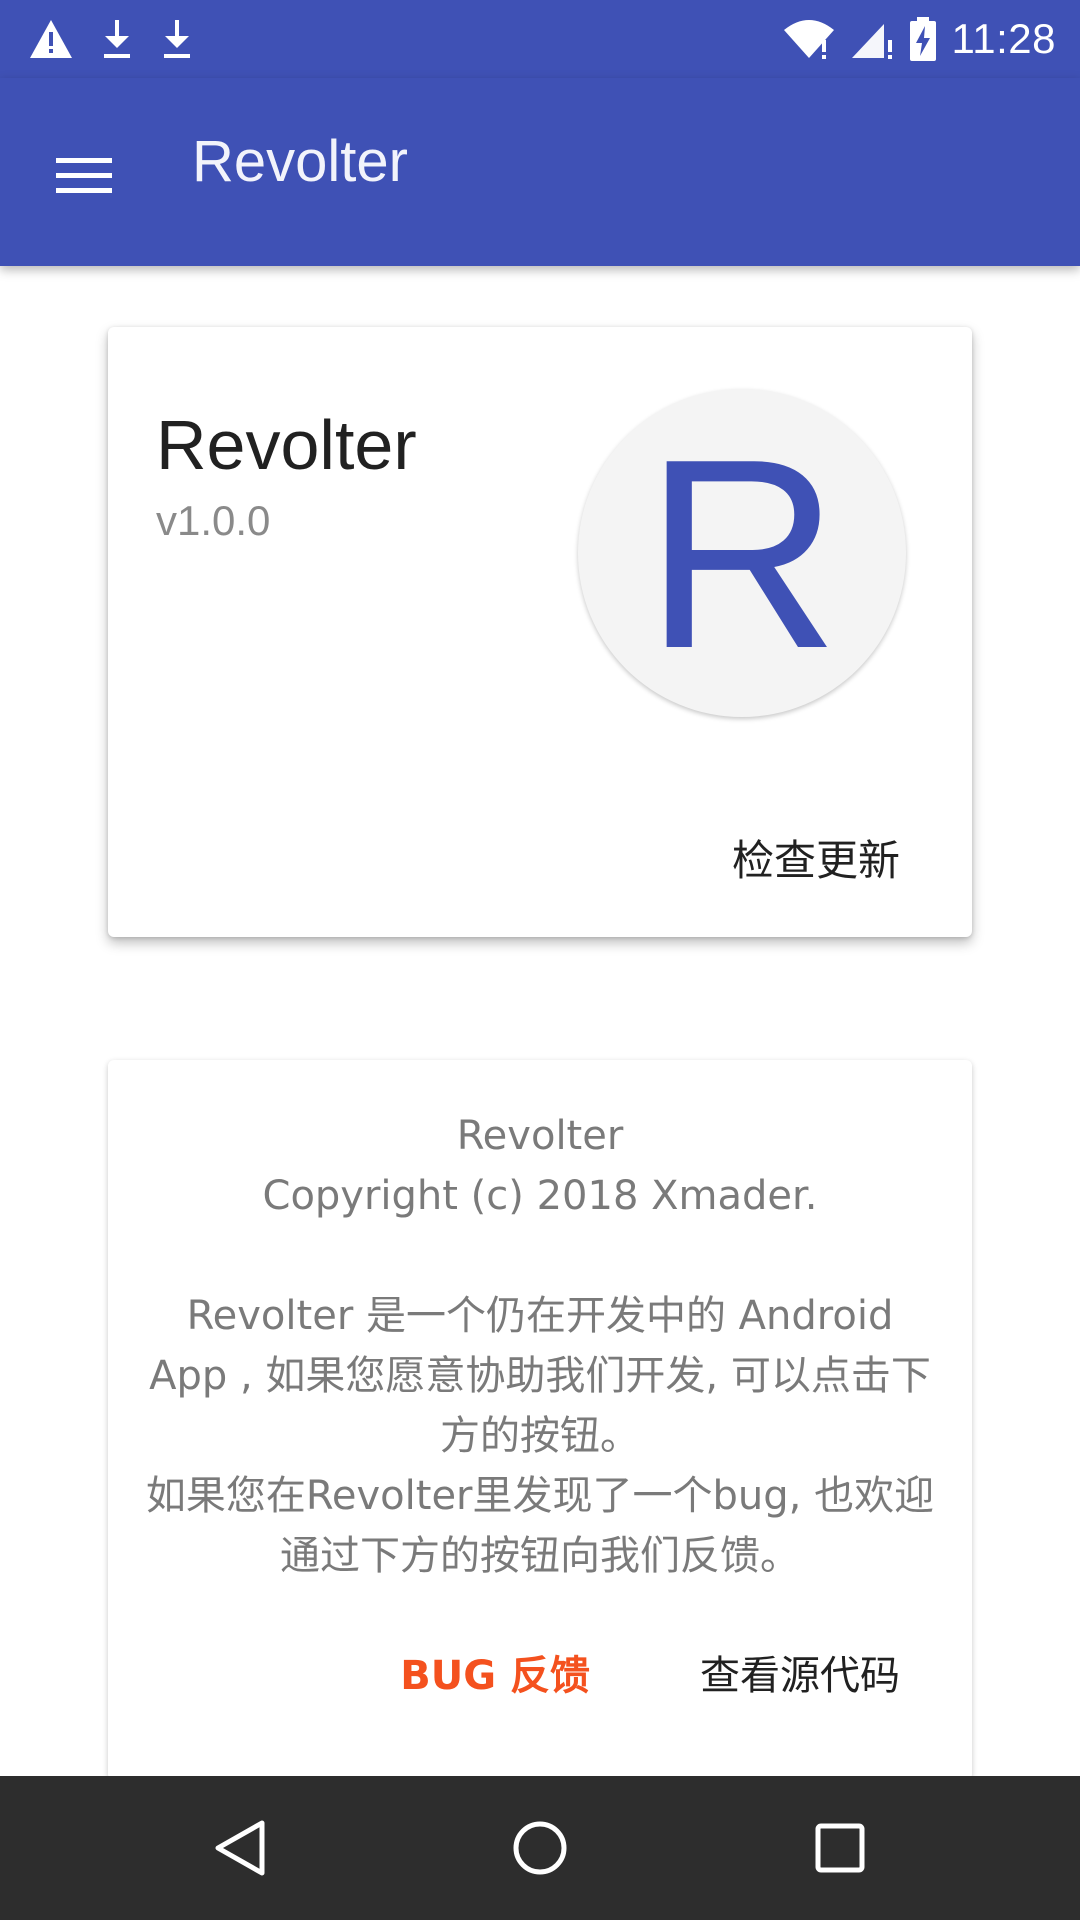  Describe the element at coordinates (495, 1672) in the screenshot. I see `bug-feedback-button: BUG 反馈` at that location.